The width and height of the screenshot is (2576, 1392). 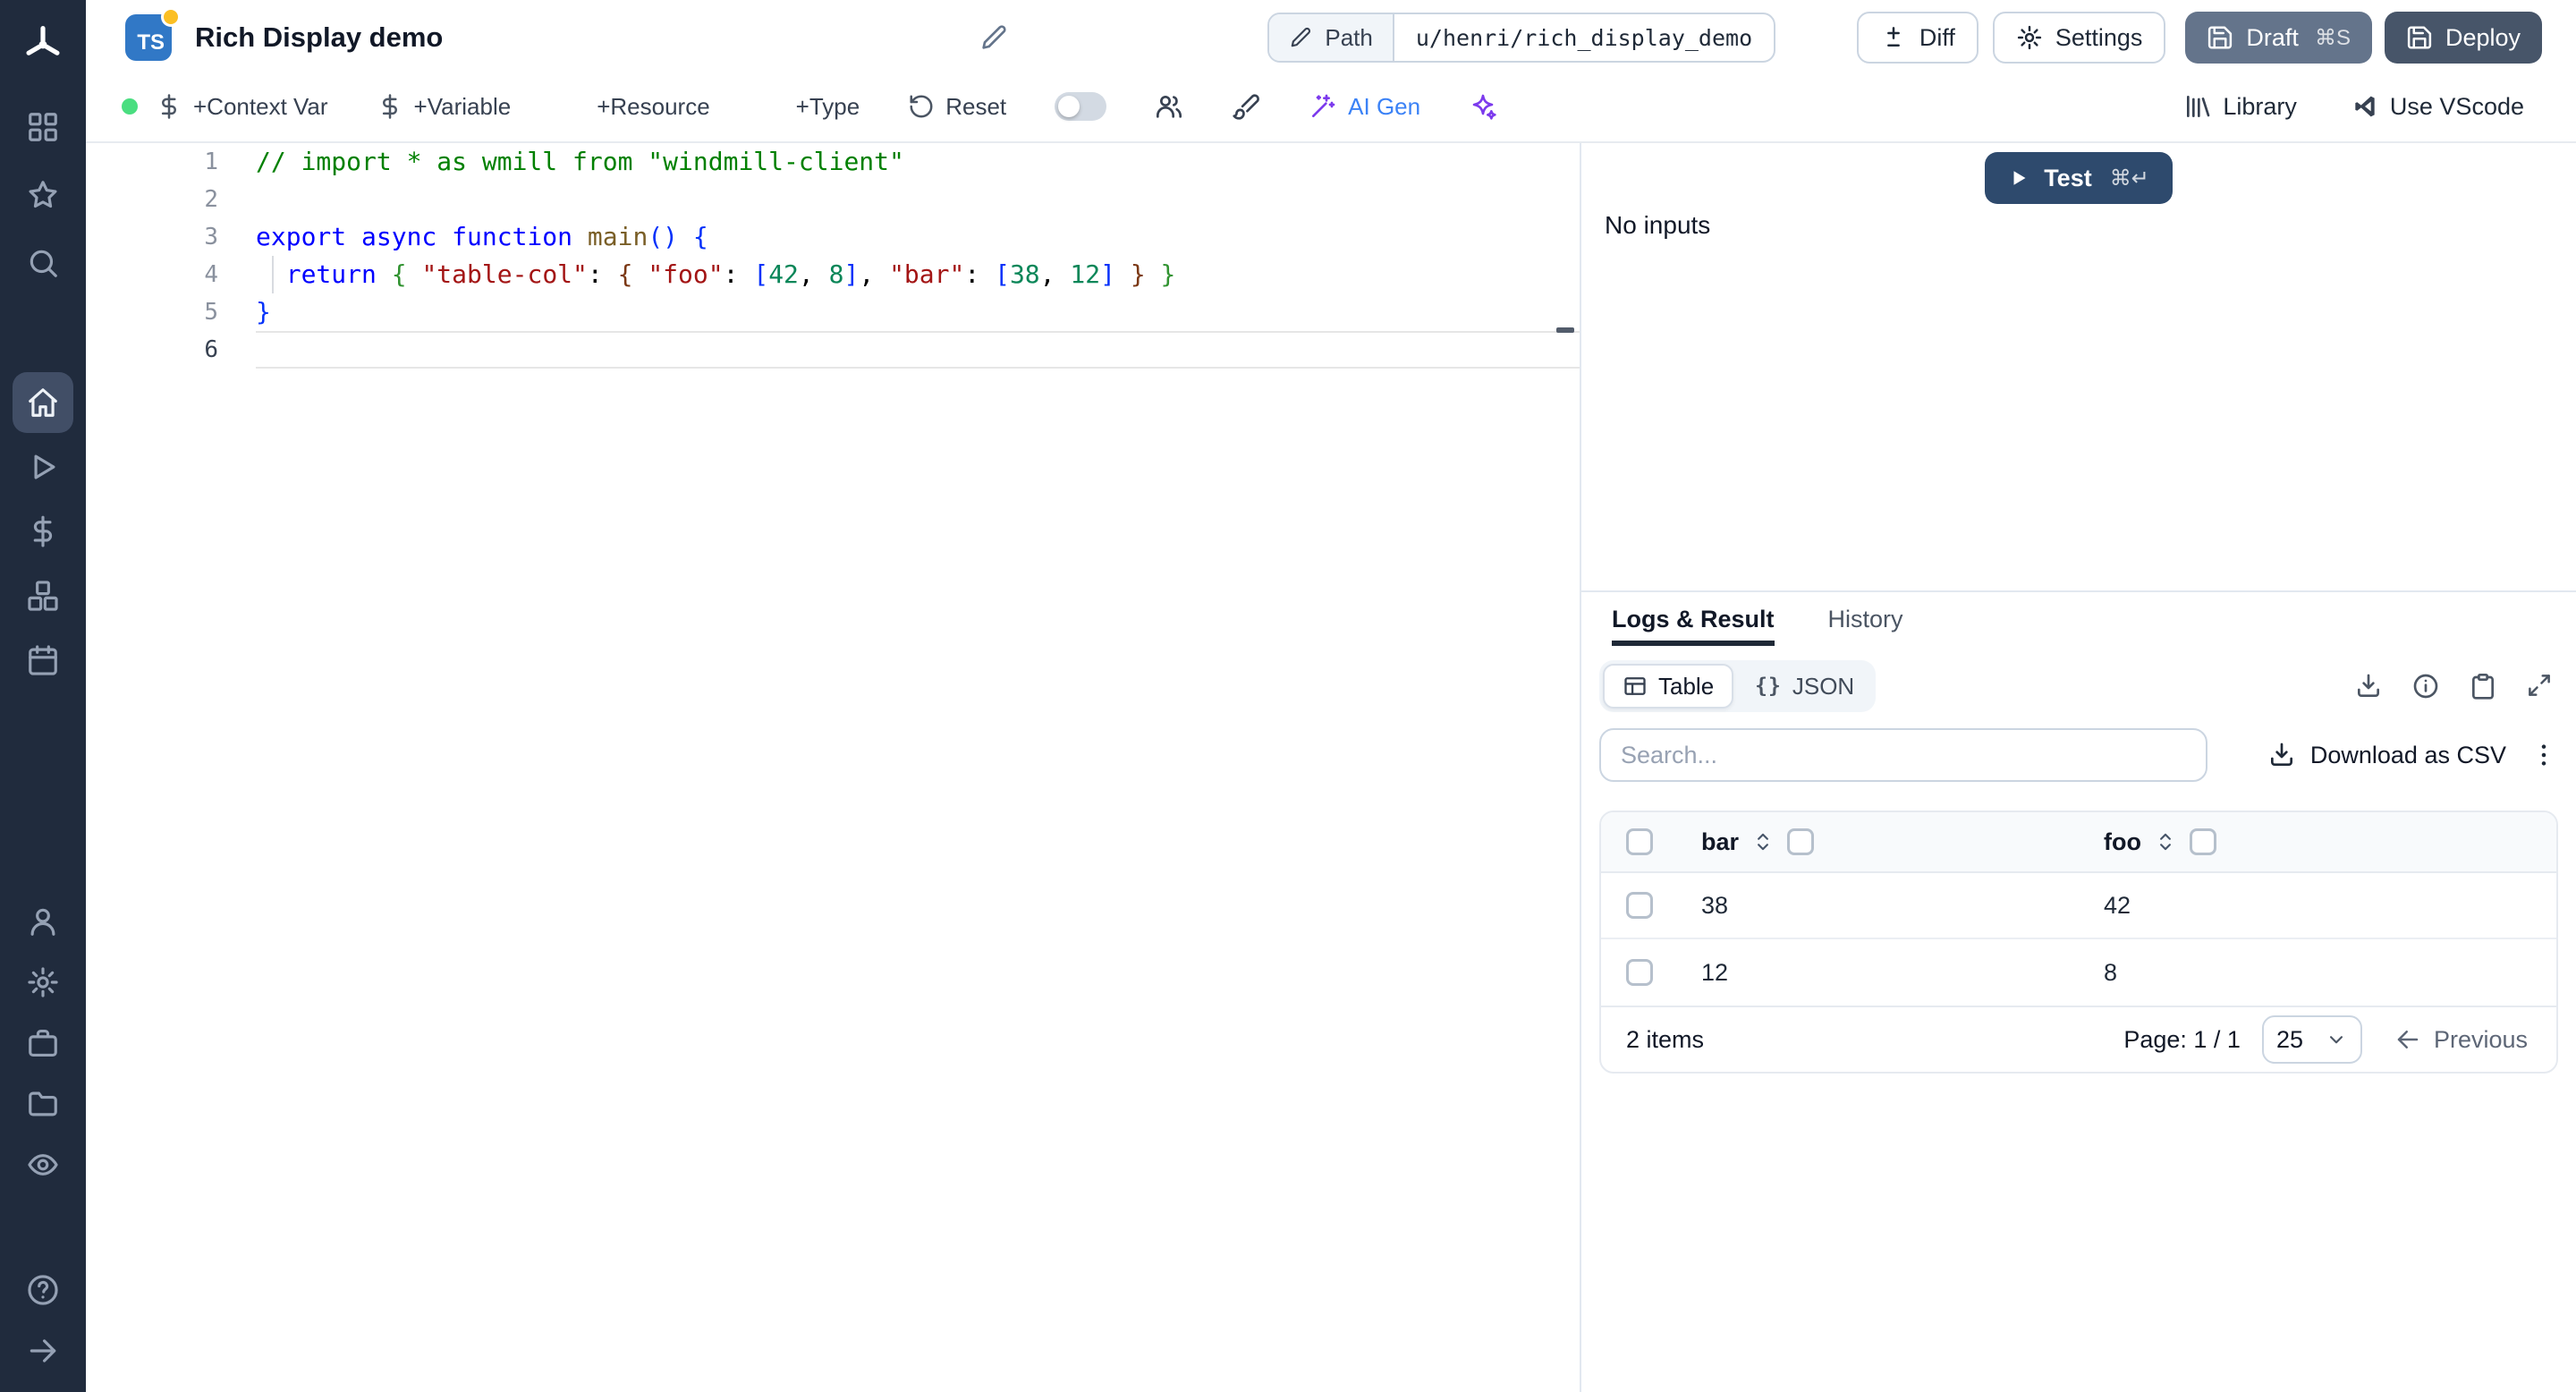 What do you see at coordinates (1917, 38) in the screenshot?
I see `diff-button: Diff` at bounding box center [1917, 38].